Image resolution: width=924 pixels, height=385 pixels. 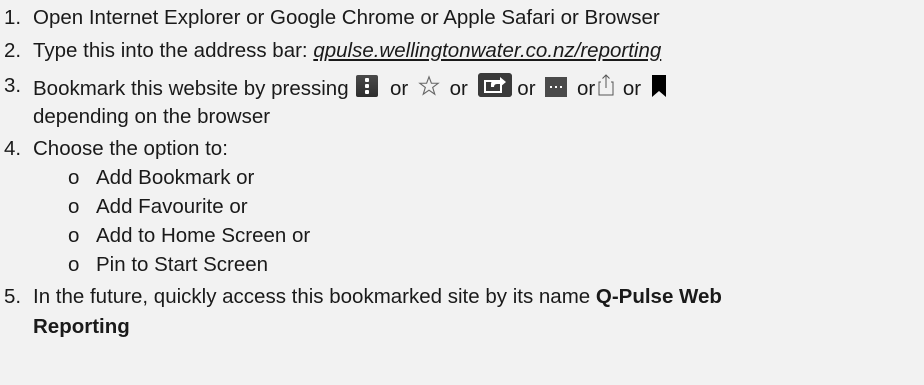 What do you see at coordinates (203, 235) in the screenshot?
I see `option-text: Add to Home Screen or` at bounding box center [203, 235].